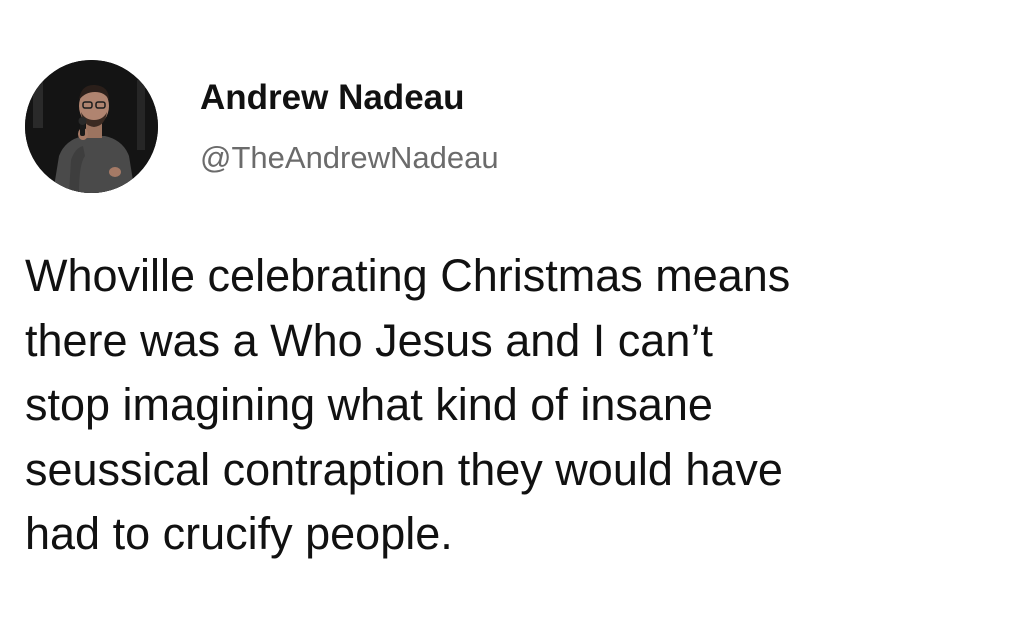 The width and height of the screenshot is (1024, 638). What do you see at coordinates (369, 340) in the screenshot?
I see `tweet-text-line: there was a Who Jesus and I can’t` at bounding box center [369, 340].